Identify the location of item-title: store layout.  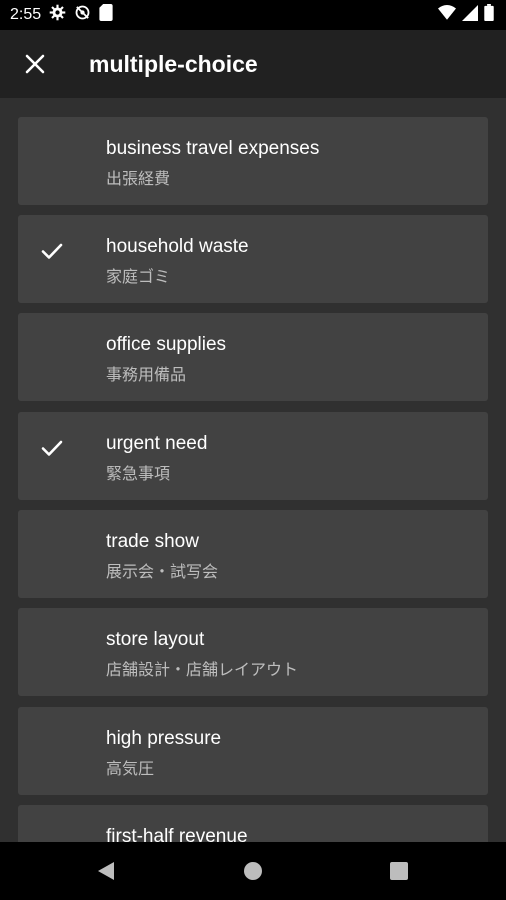
(155, 639).